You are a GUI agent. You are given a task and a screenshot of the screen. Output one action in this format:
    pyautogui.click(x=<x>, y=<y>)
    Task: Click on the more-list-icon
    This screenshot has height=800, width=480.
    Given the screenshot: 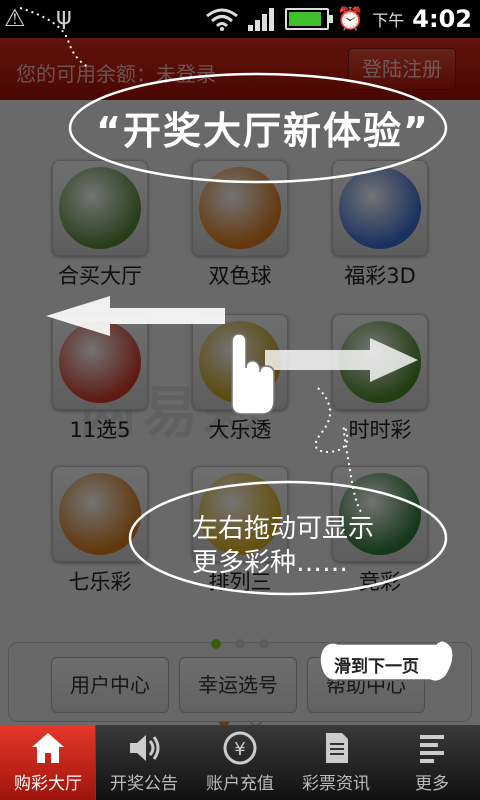 What is the action you would take?
    pyautogui.click(x=432, y=749)
    